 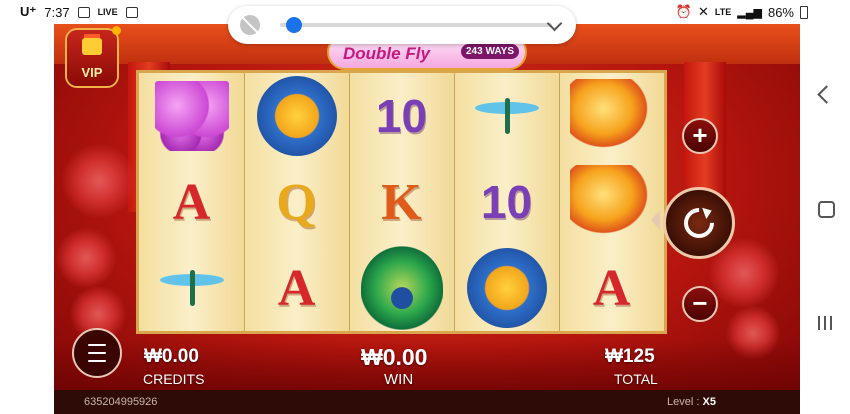 What do you see at coordinates (636, 379) in the screenshot?
I see `total-label: TOTAL` at bounding box center [636, 379].